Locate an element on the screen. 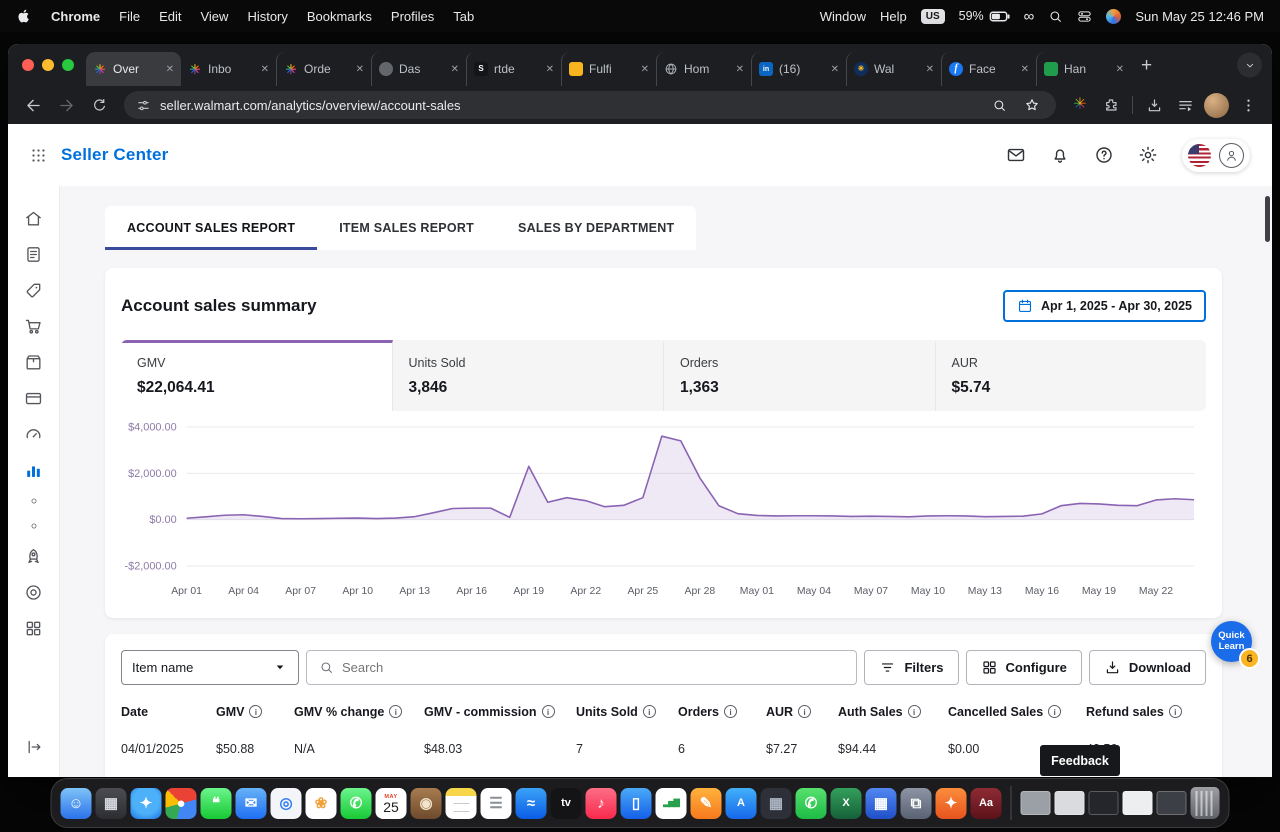 The width and height of the screenshot is (1280, 832). trash-icon is located at coordinates (1205, 803).